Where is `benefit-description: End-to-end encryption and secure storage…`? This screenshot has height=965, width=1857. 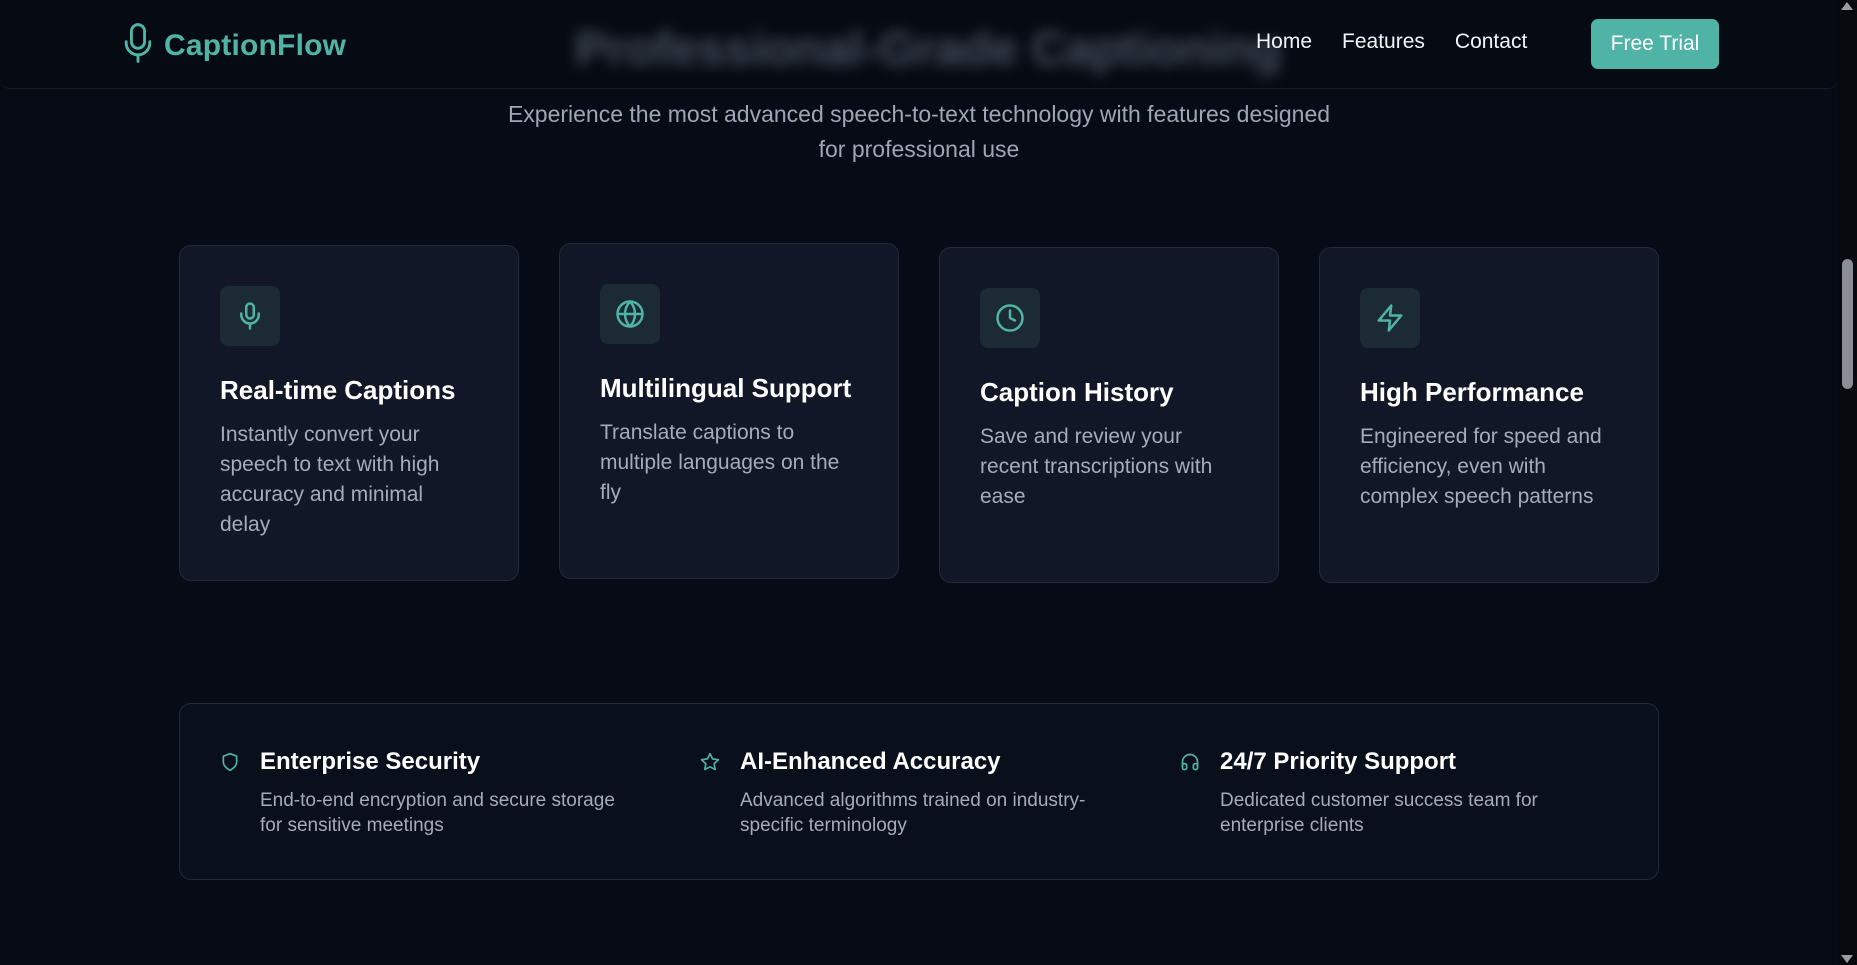 benefit-description: End-to-end encryption and secure storage… is located at coordinates (437, 813).